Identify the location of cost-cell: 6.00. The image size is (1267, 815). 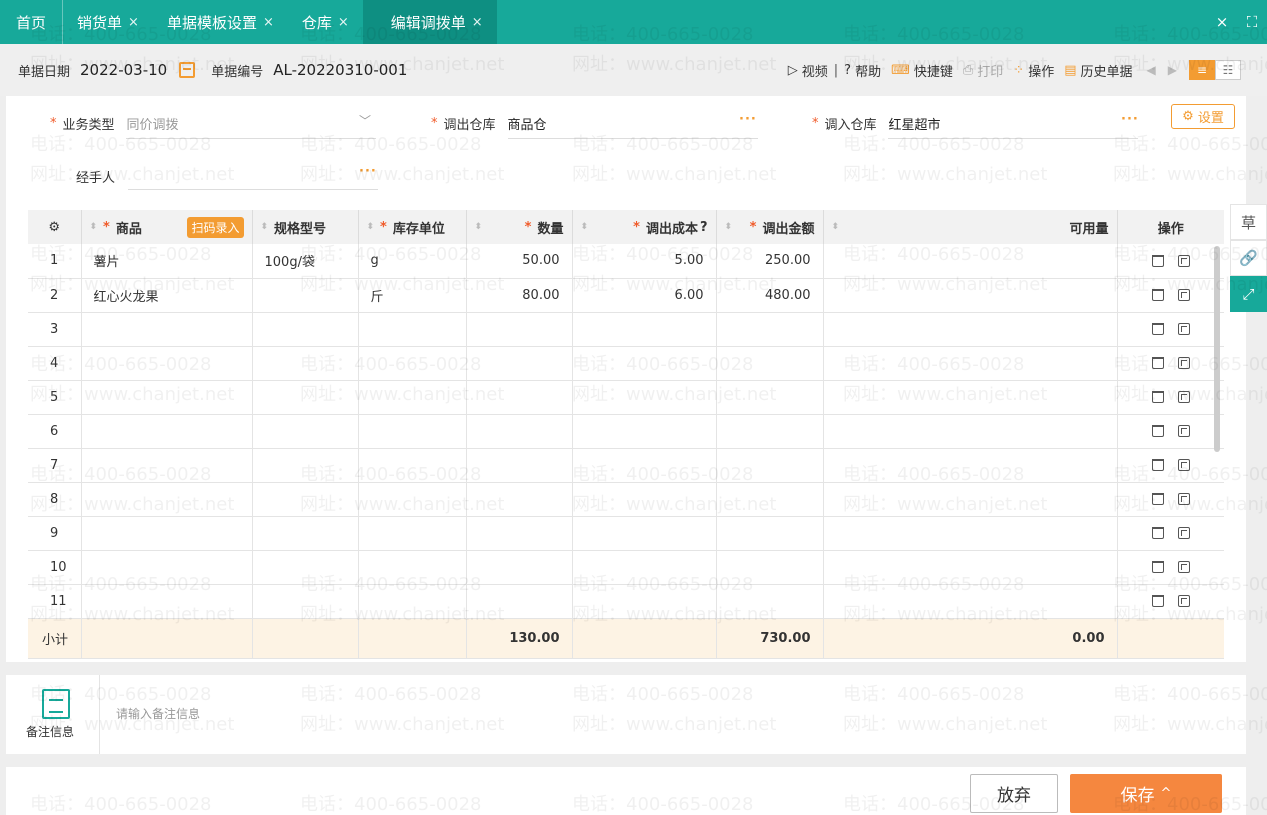
(644, 295).